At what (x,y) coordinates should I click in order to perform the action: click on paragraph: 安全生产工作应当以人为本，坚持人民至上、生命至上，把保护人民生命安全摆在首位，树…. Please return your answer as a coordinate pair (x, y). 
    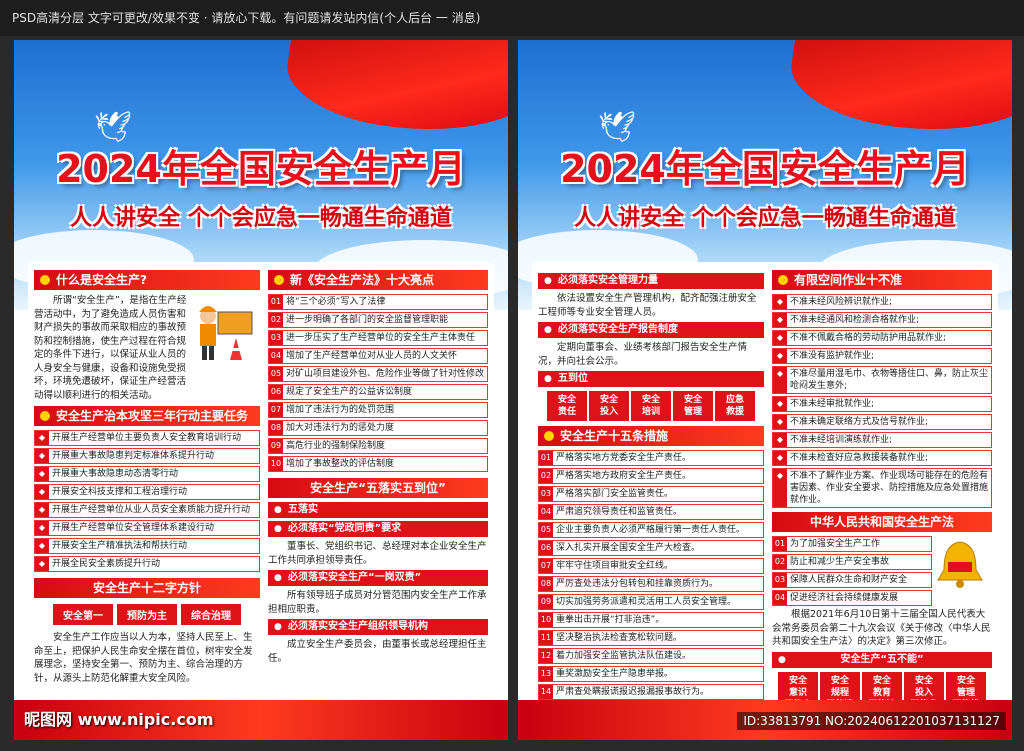
    Looking at the image, I should click on (143, 658).